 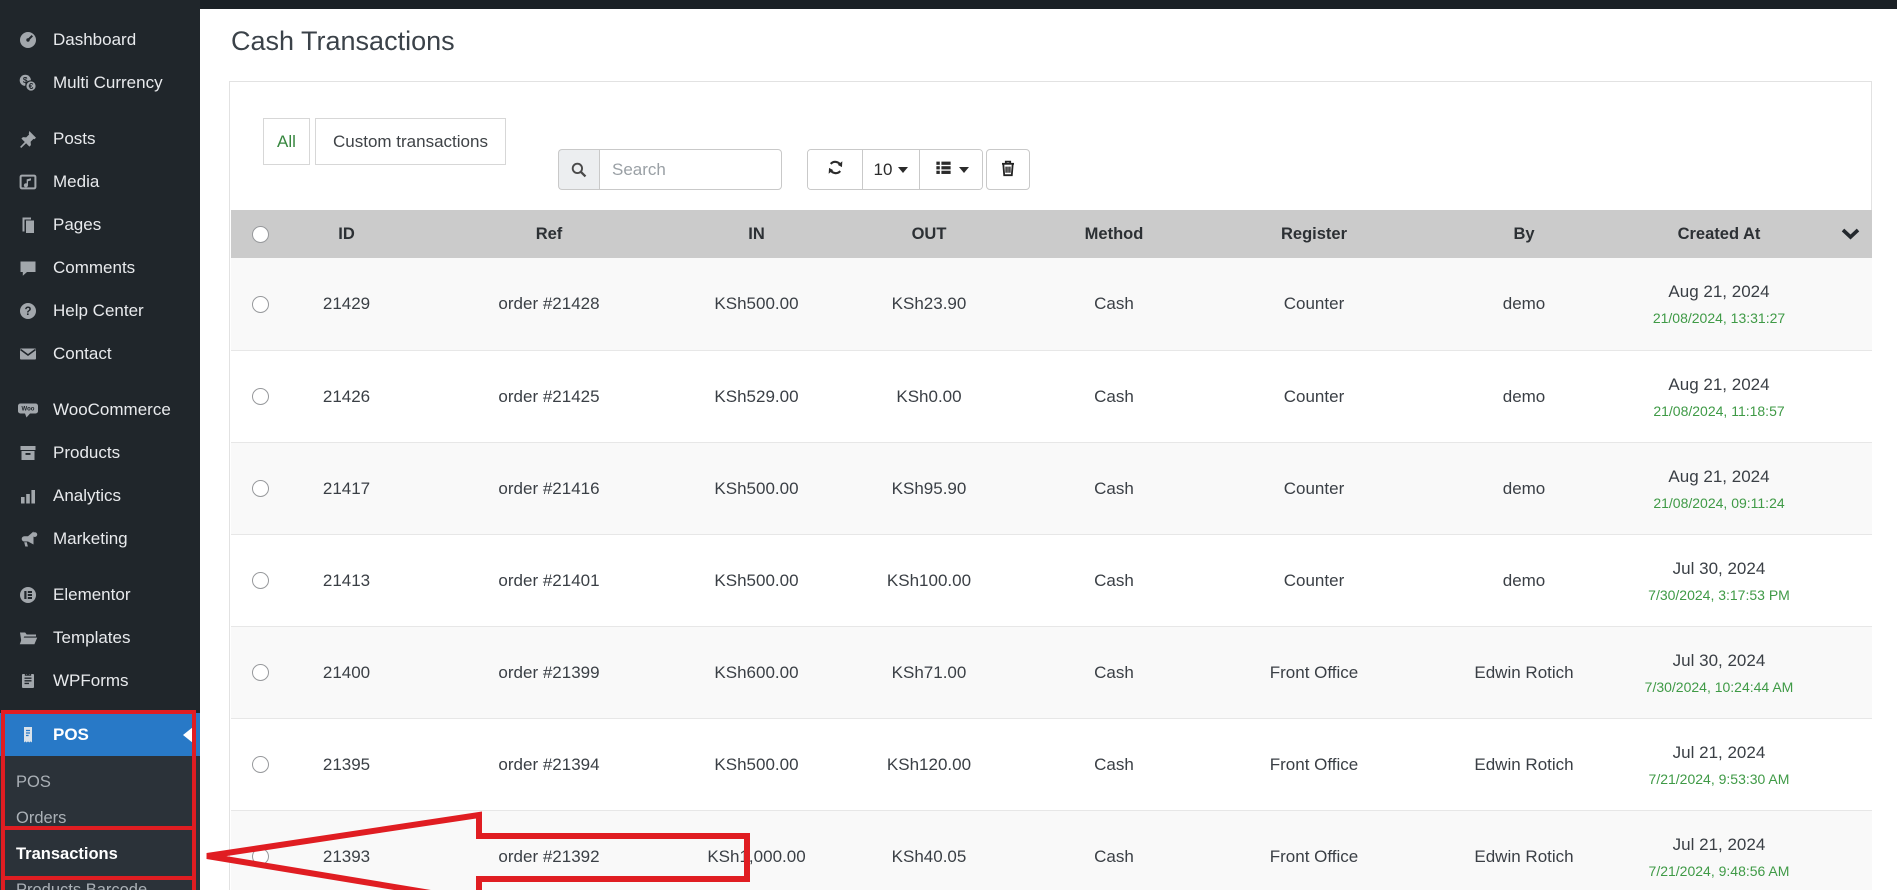 What do you see at coordinates (28, 83) in the screenshot?
I see `multi-currency-icon: $ €` at bounding box center [28, 83].